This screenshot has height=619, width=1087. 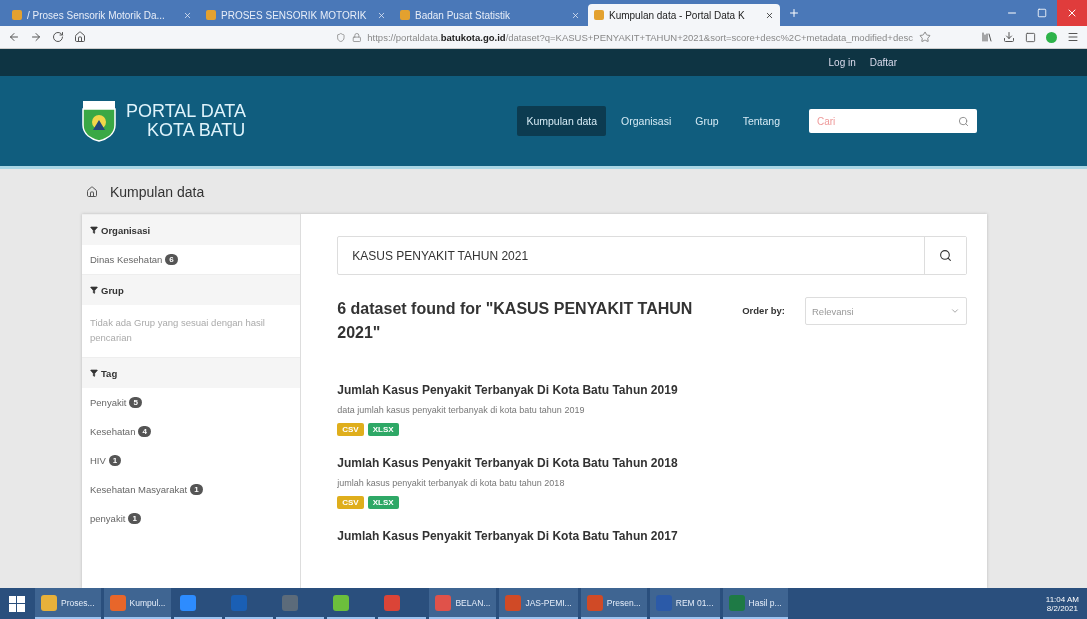 I want to click on dataset-title-link: Jumlah Kasus Penyakit Terbanyak Di Kota Batu Tahun 2019, so click(x=652, y=390).